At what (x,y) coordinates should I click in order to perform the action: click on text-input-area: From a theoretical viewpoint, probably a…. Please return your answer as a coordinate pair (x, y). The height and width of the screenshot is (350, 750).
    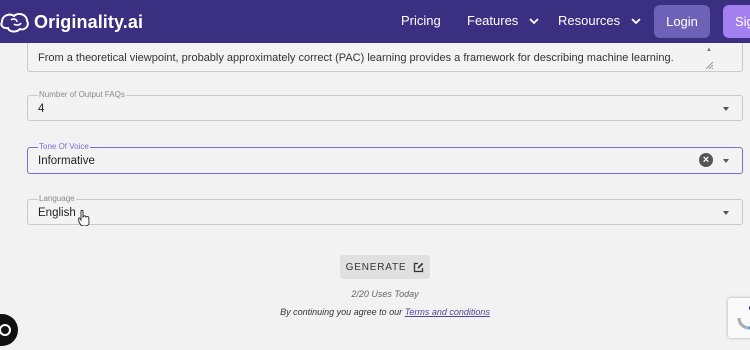
    Looking at the image, I should click on (385, 57).